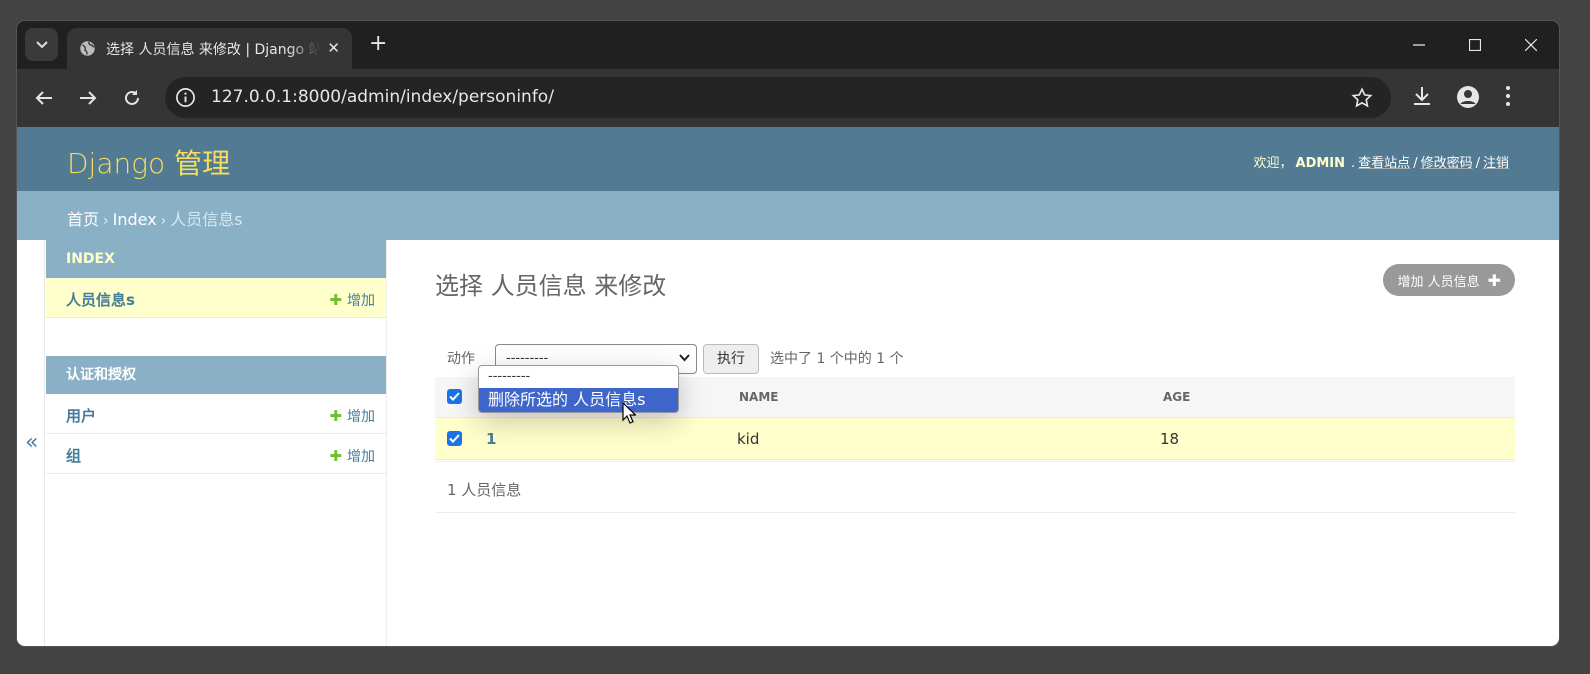 The image size is (1590, 674). I want to click on back-arrow-icon, so click(44, 98).